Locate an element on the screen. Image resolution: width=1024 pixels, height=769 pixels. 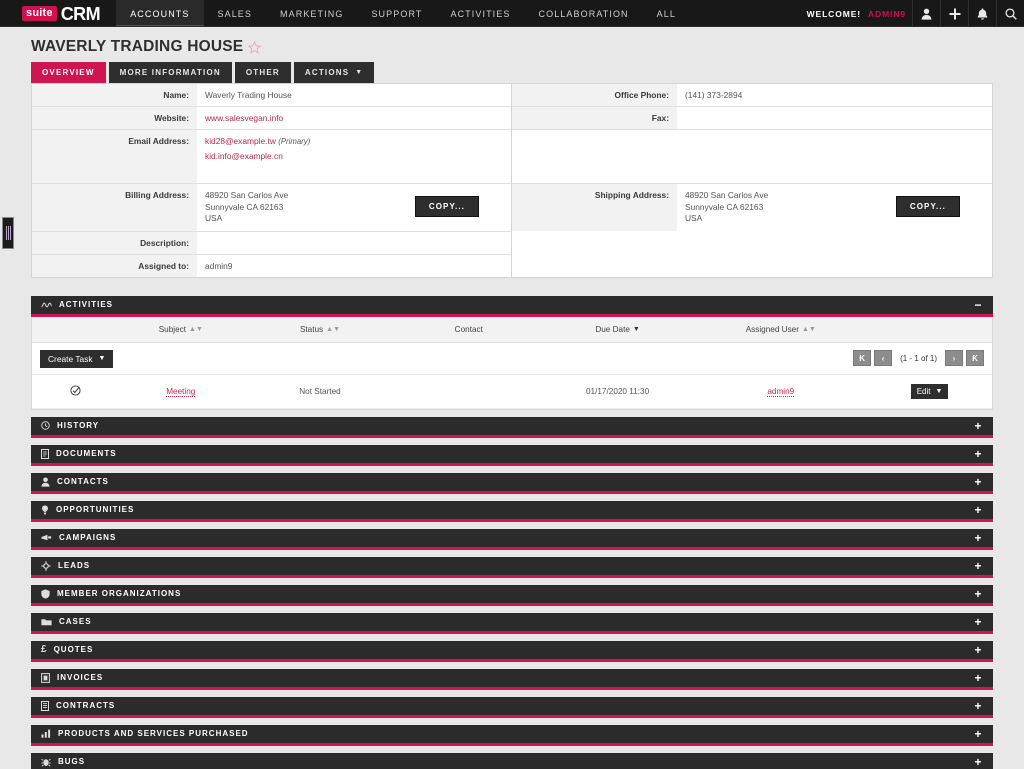
pulse-icon is located at coordinates (46, 305).